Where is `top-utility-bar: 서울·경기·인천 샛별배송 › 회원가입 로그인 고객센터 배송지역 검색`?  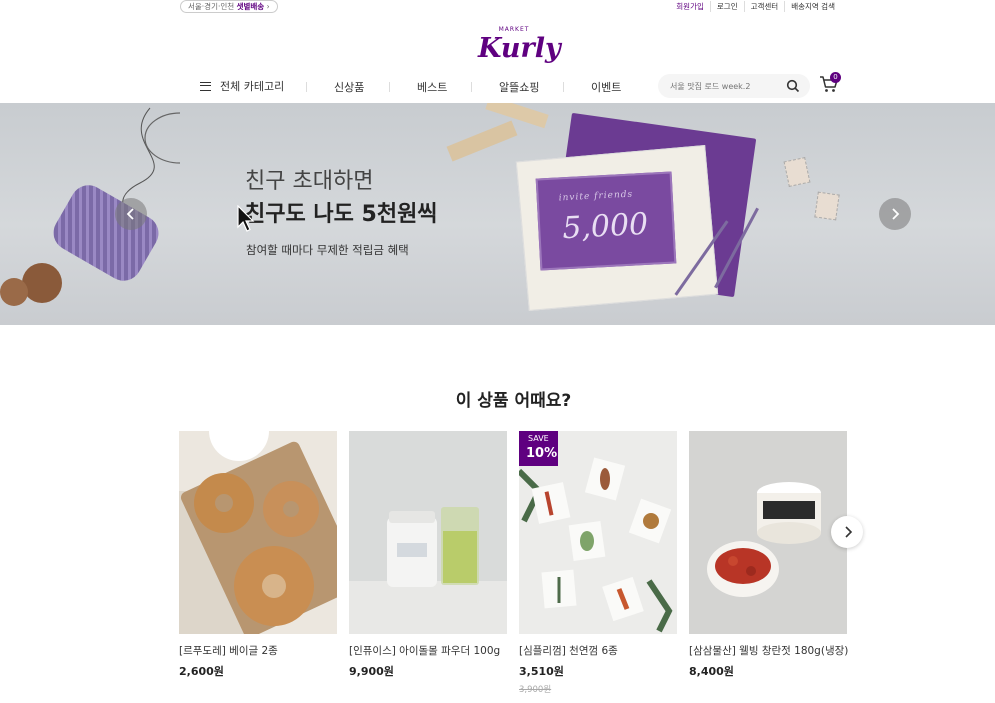
top-utility-bar: 서울·경기·인천 샛별배송 › 회원가입 로그인 고객센터 배송지역 검색 is located at coordinates (497, 7).